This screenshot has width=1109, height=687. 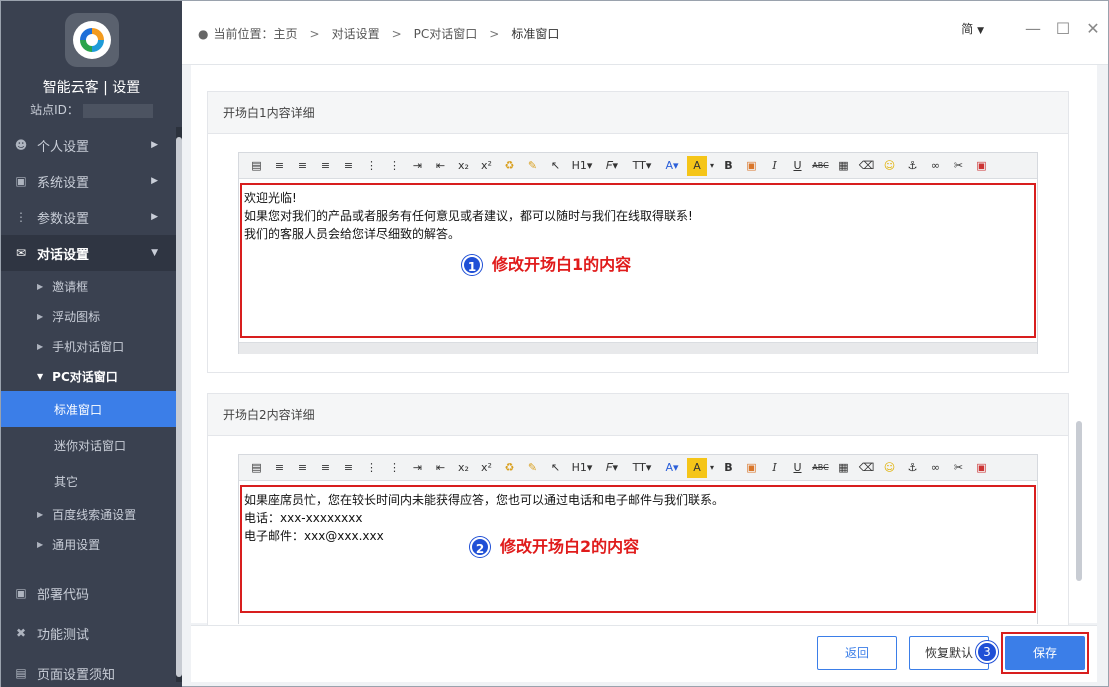 What do you see at coordinates (54, 110) in the screenshot?
I see `site-id-label: 站点ID：` at bounding box center [54, 110].